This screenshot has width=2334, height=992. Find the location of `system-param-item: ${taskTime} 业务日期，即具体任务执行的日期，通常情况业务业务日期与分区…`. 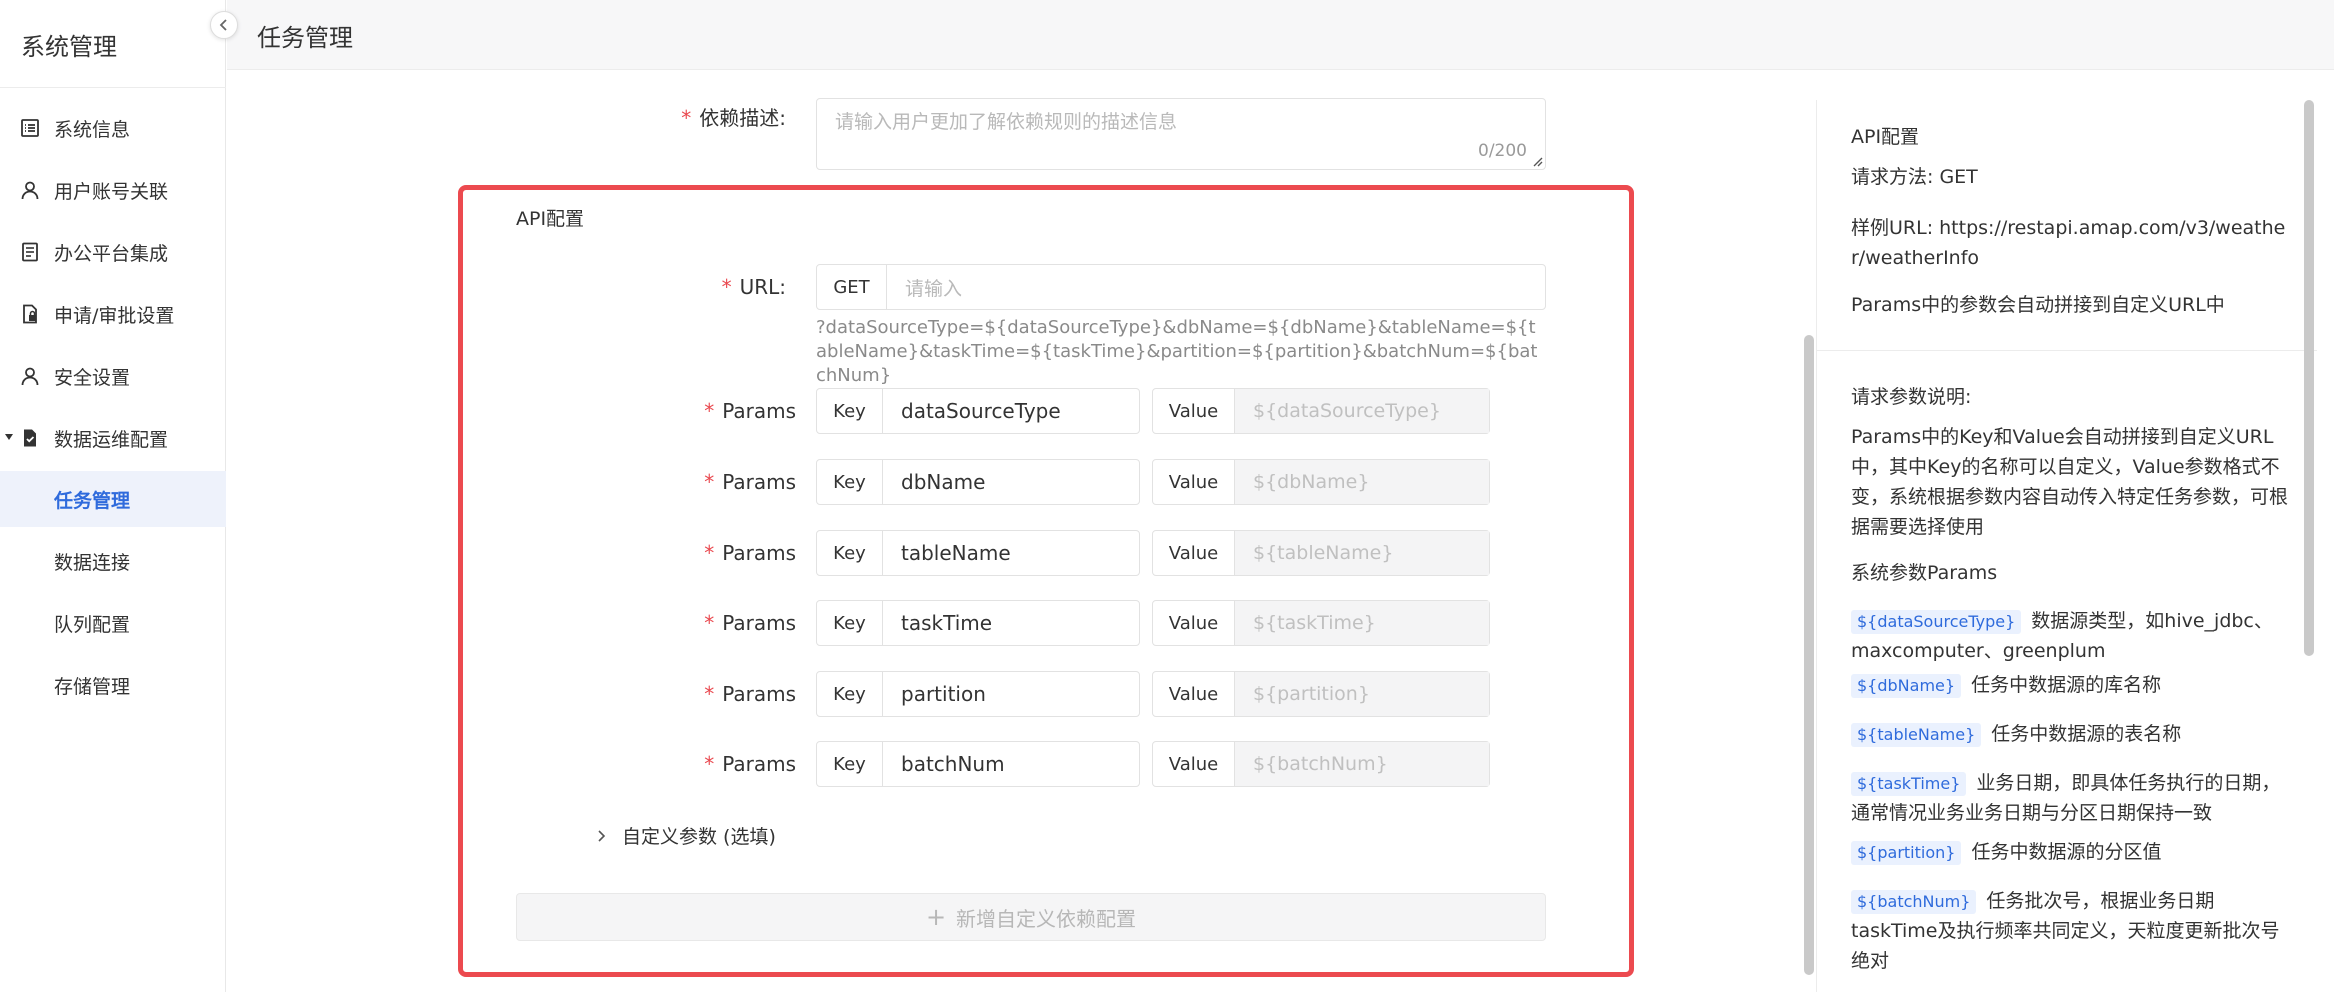

system-param-item: ${taskTime} 业务日期，即具体任务执行的日期，通常情况业务业务日期与分区… is located at coordinates (2071, 798).